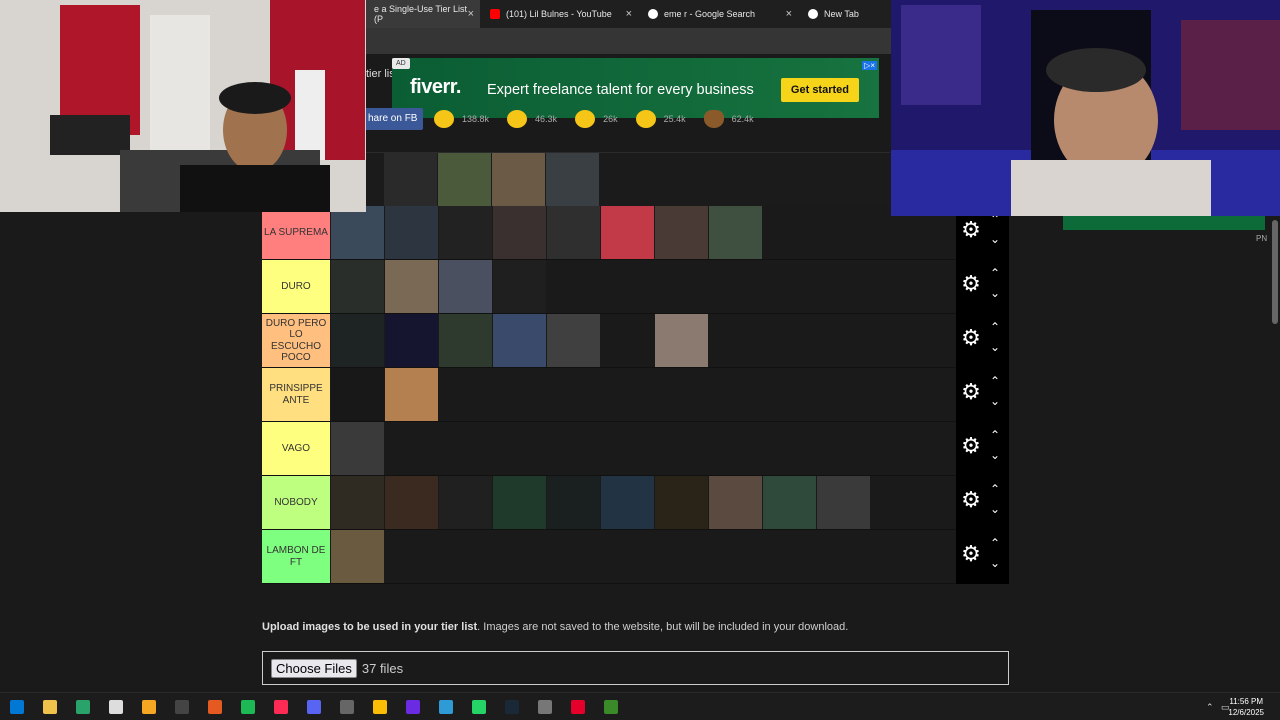 The height and width of the screenshot is (720, 1280). What do you see at coordinates (869, 65) in the screenshot?
I see `ad-choices-icon: ▷×` at bounding box center [869, 65].